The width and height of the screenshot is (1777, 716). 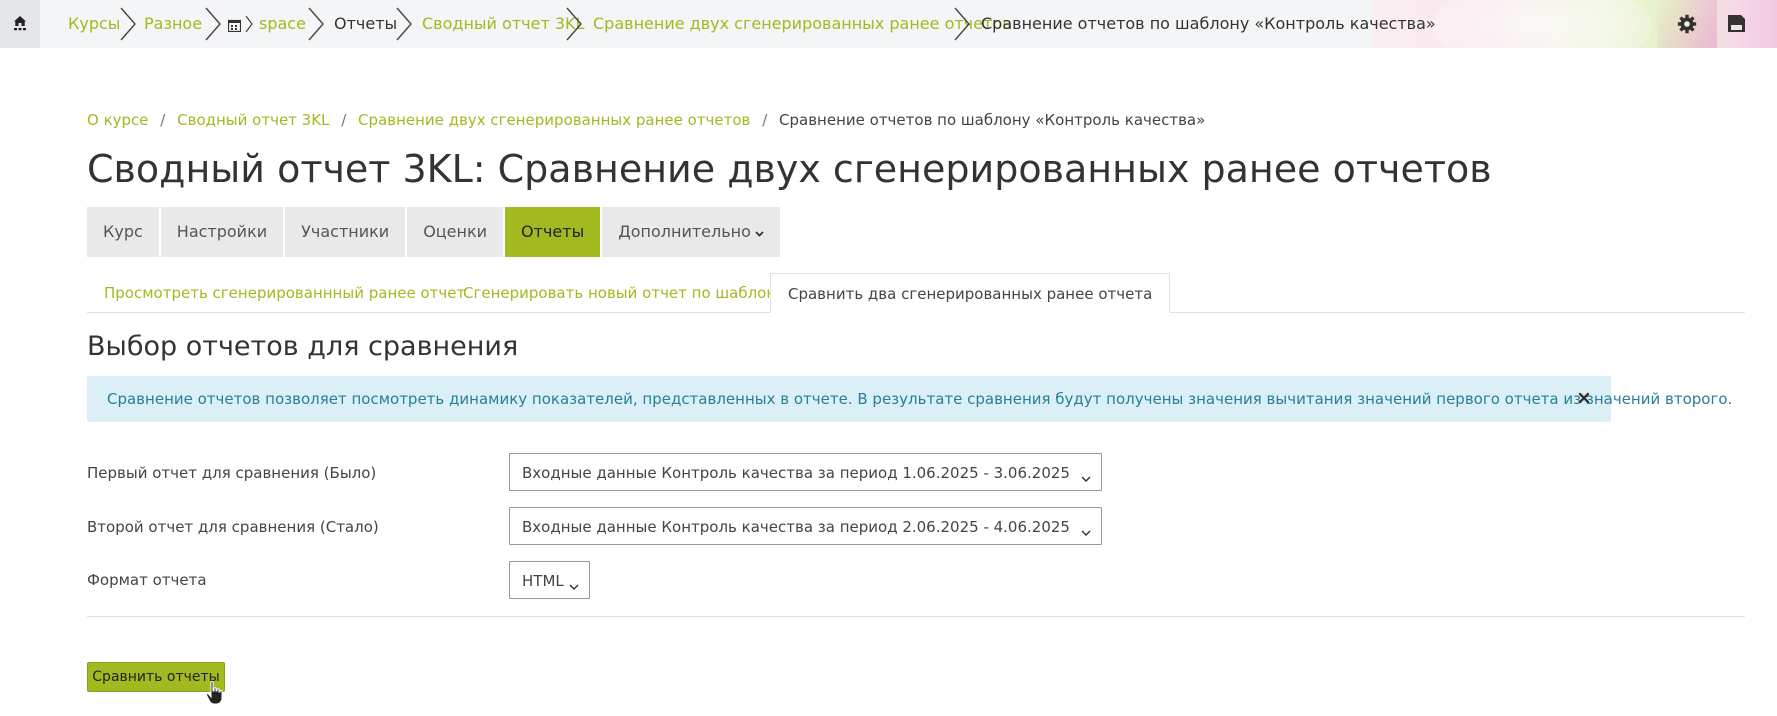 What do you see at coordinates (503, 24) in the screenshot?
I see `topbar-crumb-summary-report: Сводный отчет 3KL` at bounding box center [503, 24].